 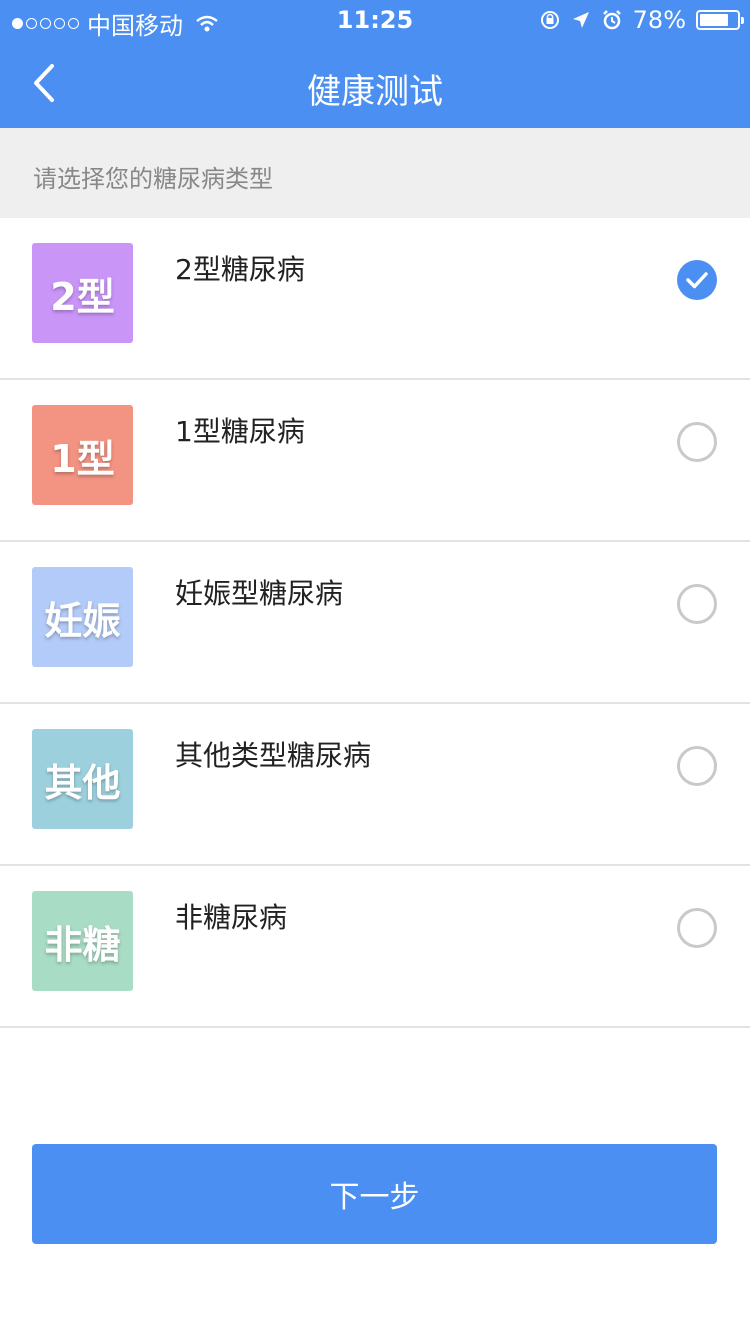 I want to click on checkmark-icon, so click(x=697, y=280).